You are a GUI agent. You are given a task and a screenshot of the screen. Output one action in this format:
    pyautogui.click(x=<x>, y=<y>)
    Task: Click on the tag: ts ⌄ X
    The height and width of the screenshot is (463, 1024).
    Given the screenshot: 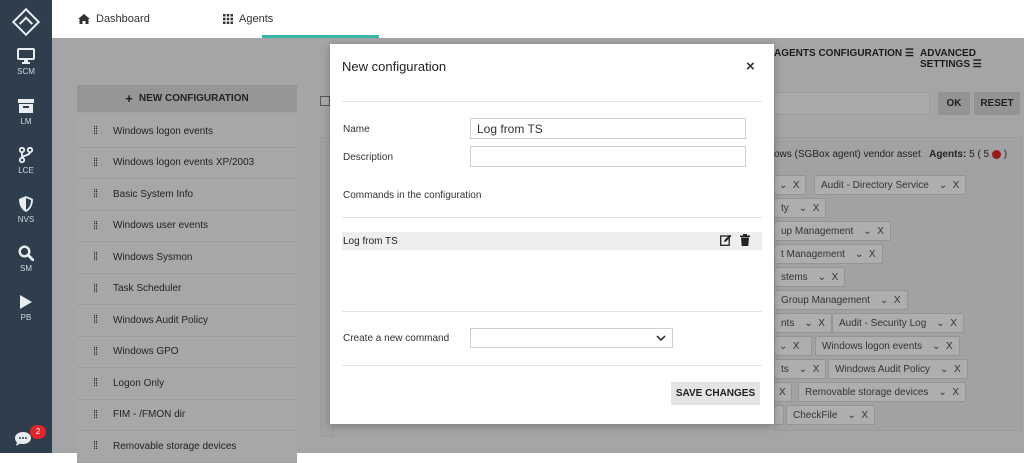 What is the action you would take?
    pyautogui.click(x=800, y=369)
    